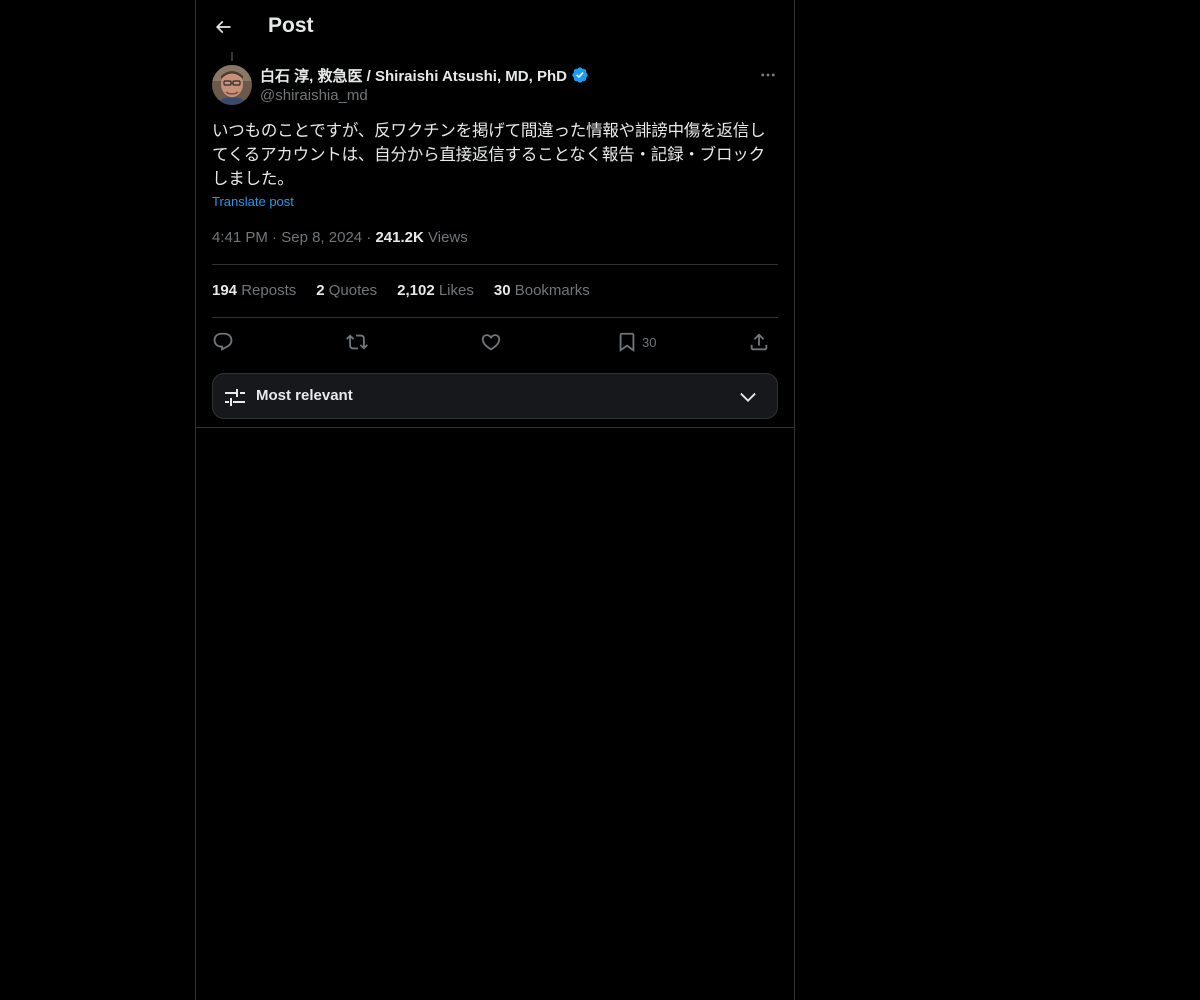 The width and height of the screenshot is (1200, 1000). Describe the element at coordinates (240, 237) in the screenshot. I see `post-time: 4:41 PM` at that location.